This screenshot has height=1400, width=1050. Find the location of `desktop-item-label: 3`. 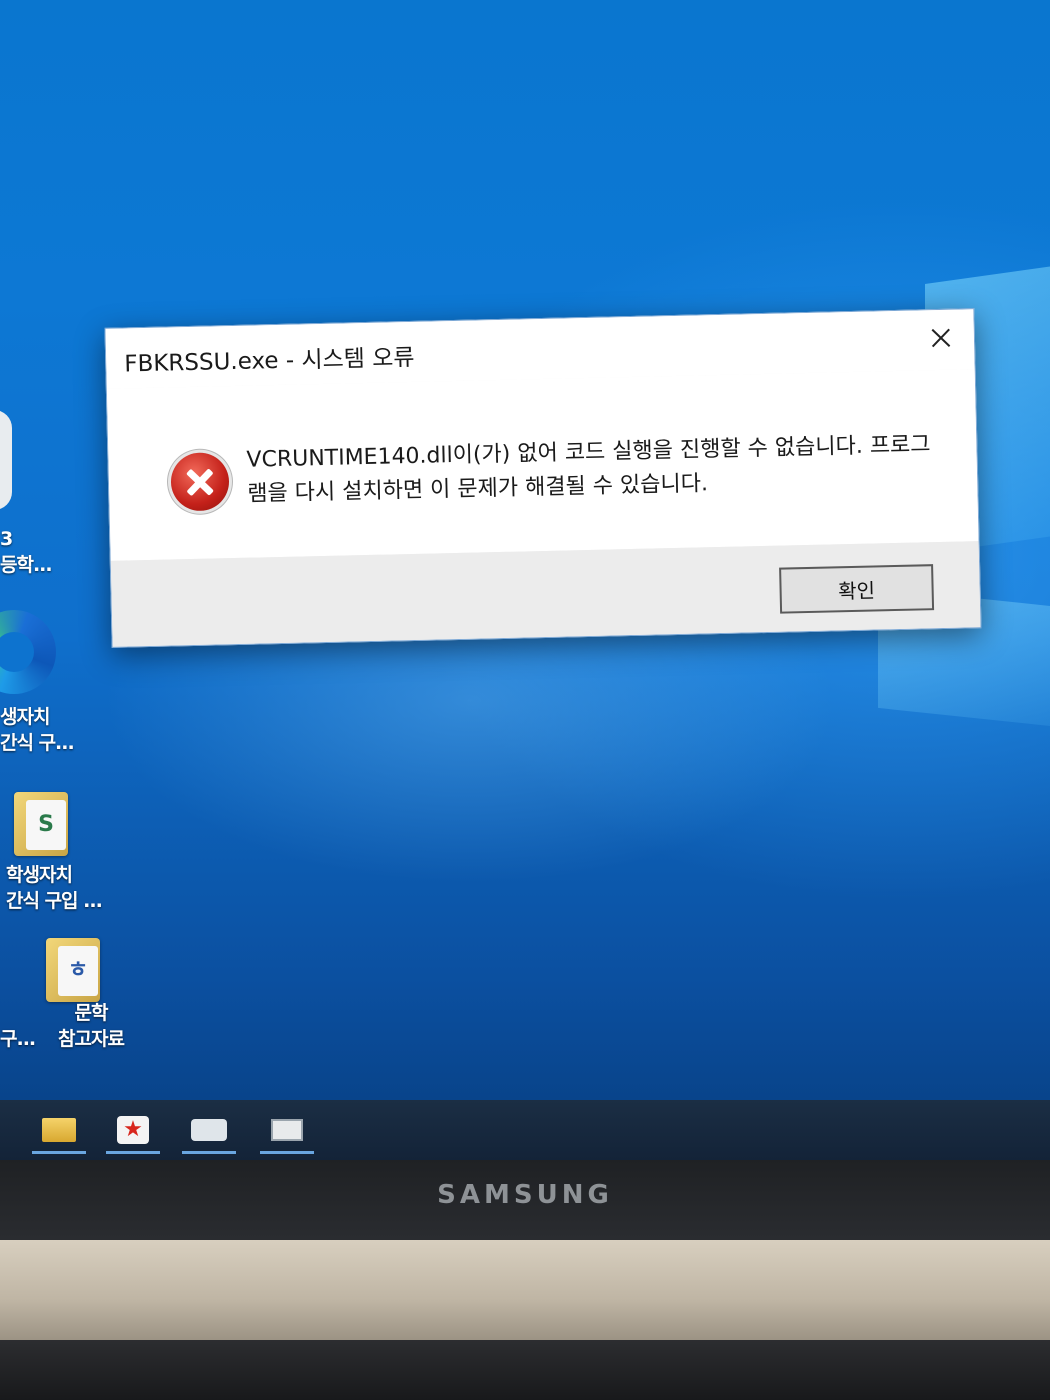

desktop-item-label: 3 is located at coordinates (6, 539).